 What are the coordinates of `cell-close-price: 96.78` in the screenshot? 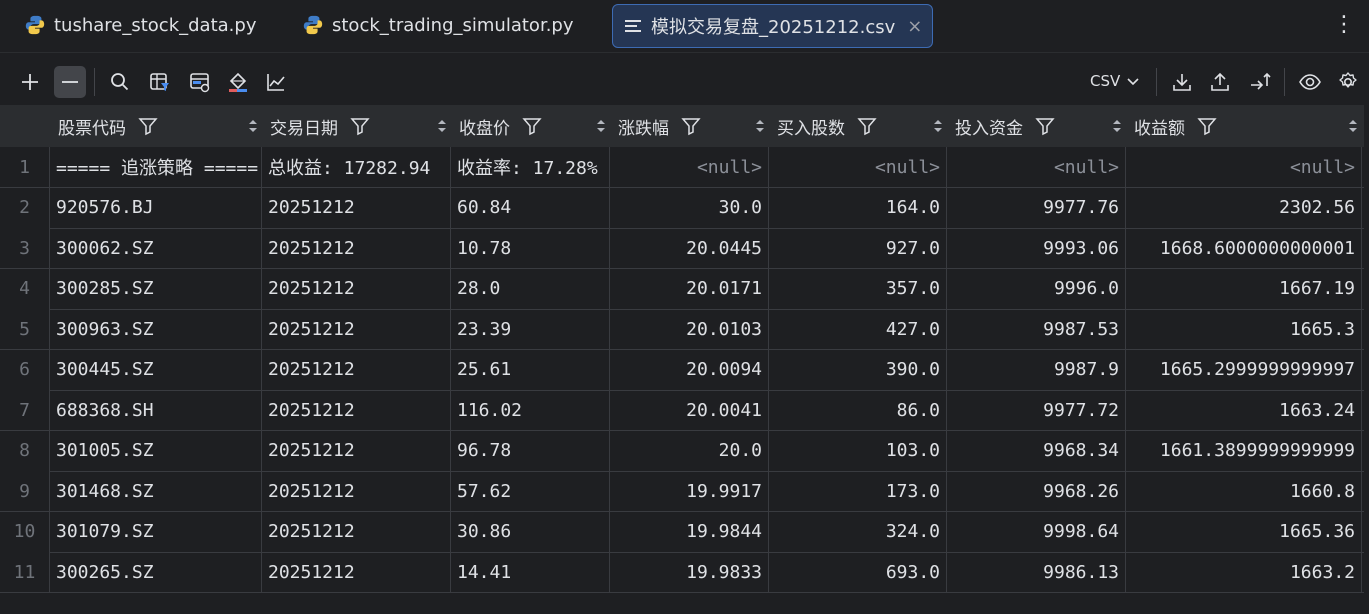 It's located at (530, 450).